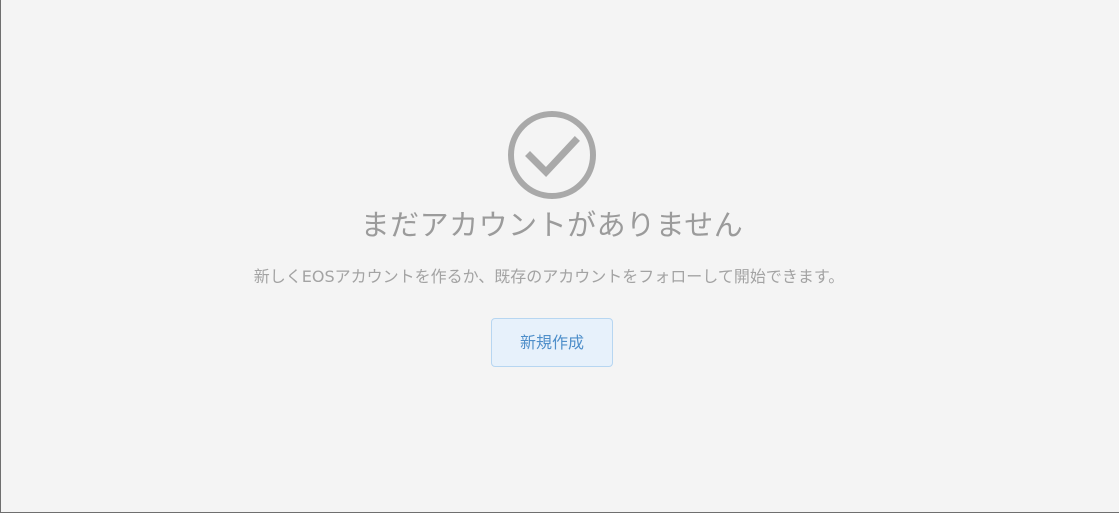  Describe the element at coordinates (552, 156) in the screenshot. I see `check-circle-icon` at that location.